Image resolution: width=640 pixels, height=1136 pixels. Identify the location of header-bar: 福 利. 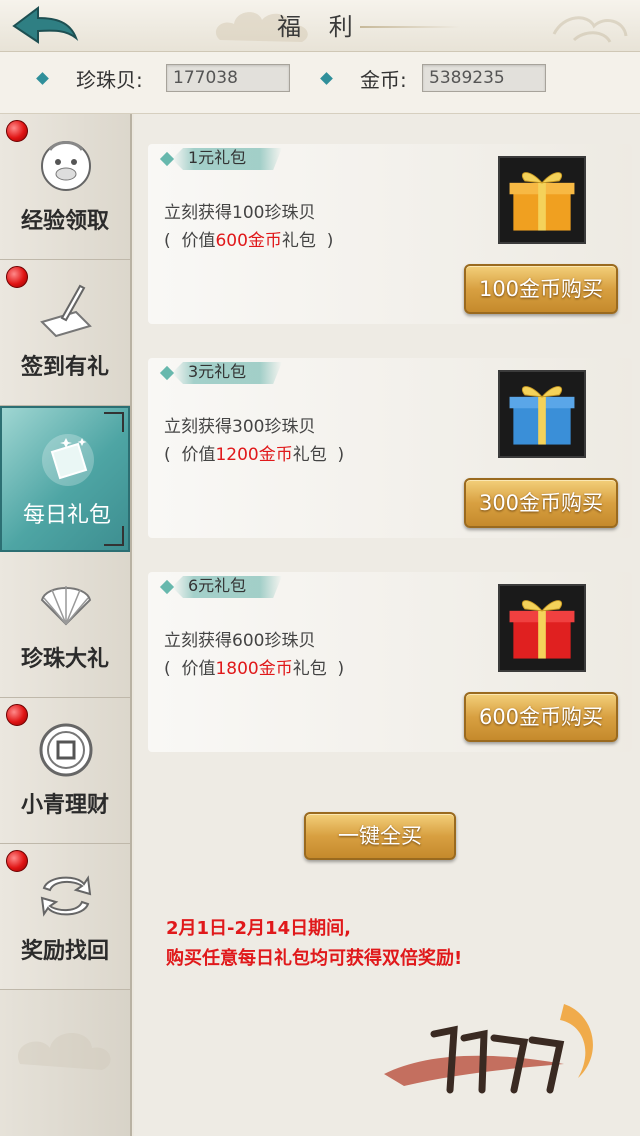
(320, 26).